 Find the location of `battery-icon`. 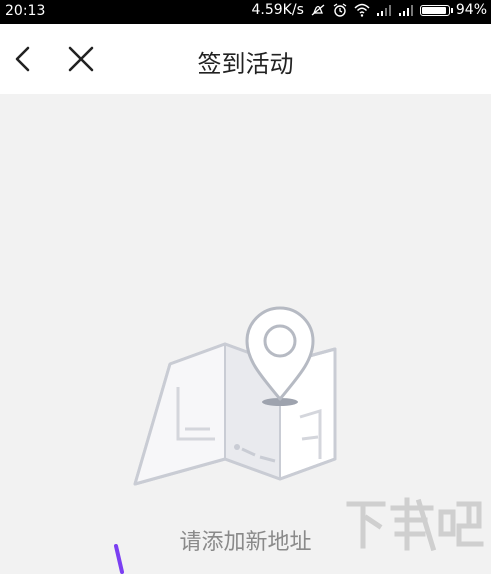

battery-icon is located at coordinates (436, 10).